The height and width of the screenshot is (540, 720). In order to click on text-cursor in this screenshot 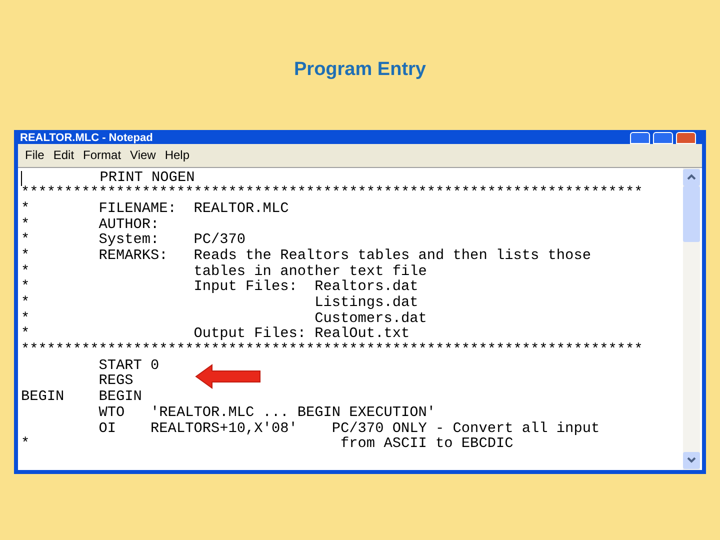, I will do `click(21, 178)`.